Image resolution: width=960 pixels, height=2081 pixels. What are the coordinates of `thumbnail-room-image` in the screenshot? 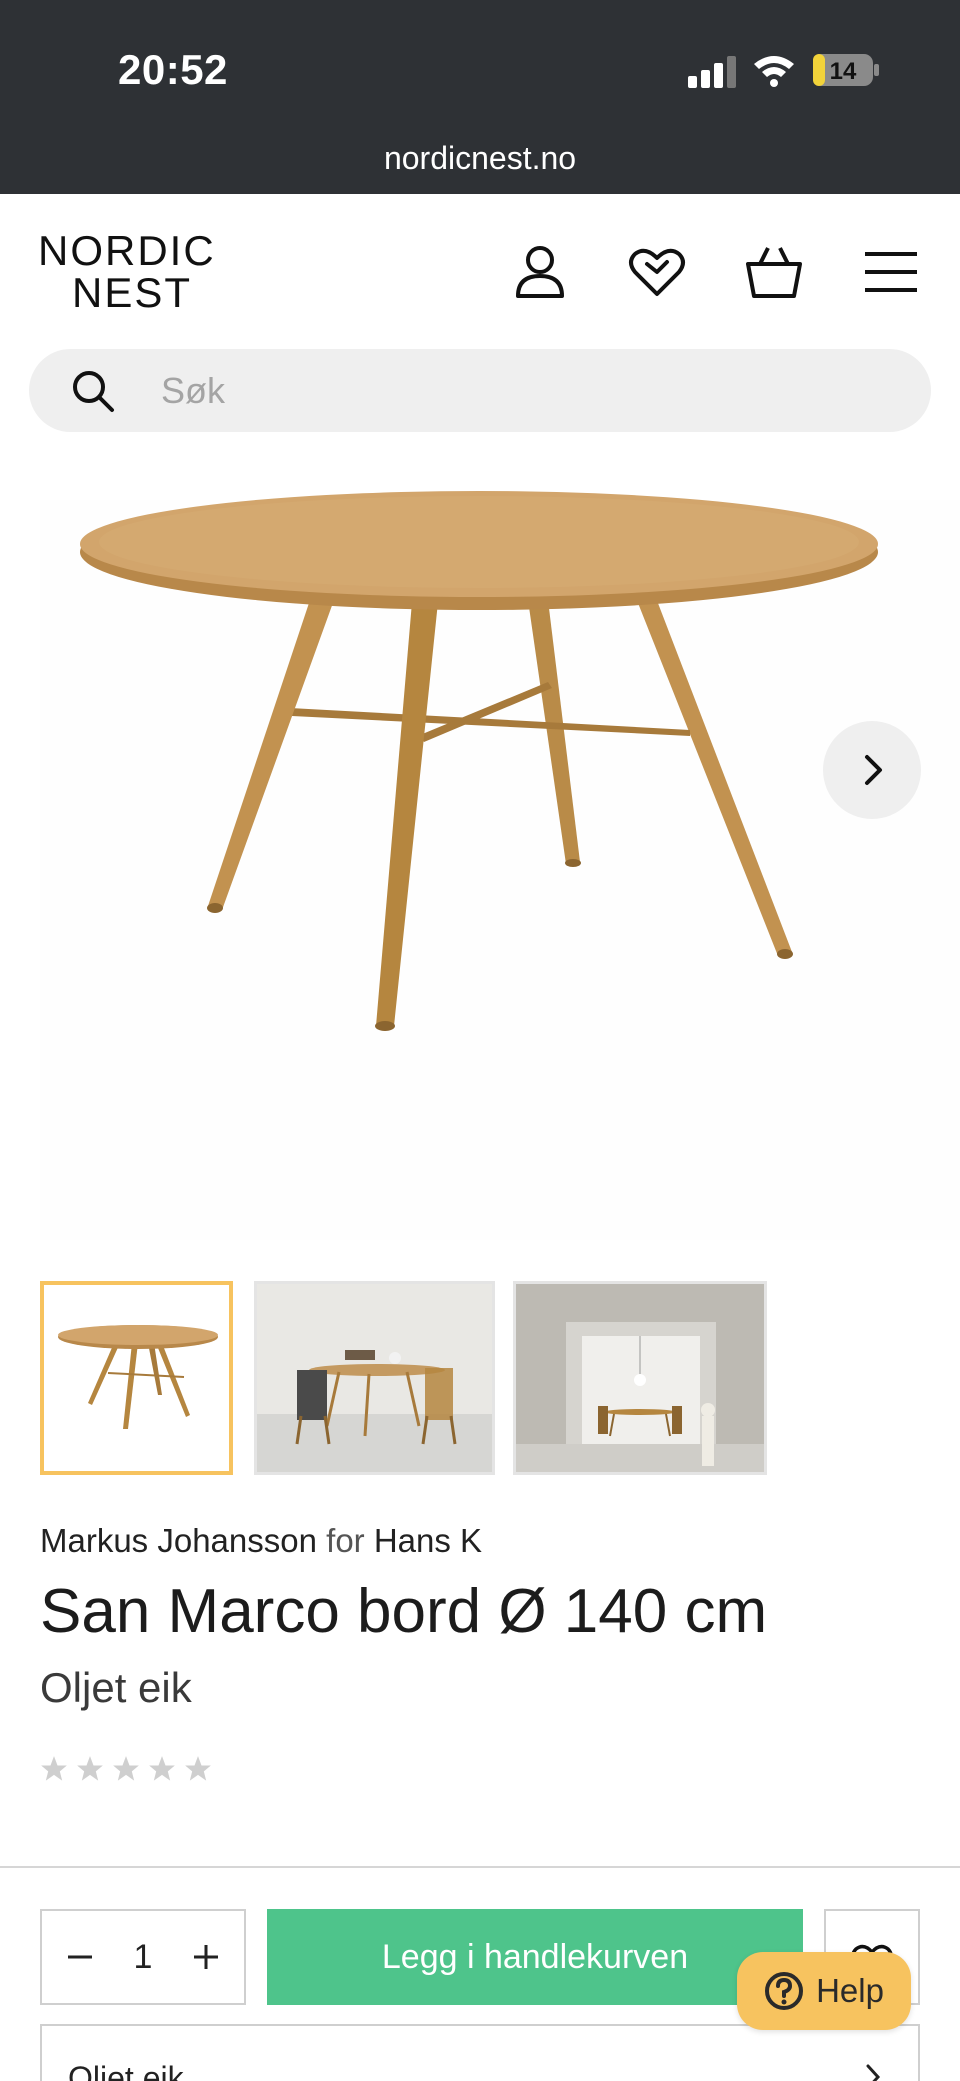 It's located at (640, 1378).